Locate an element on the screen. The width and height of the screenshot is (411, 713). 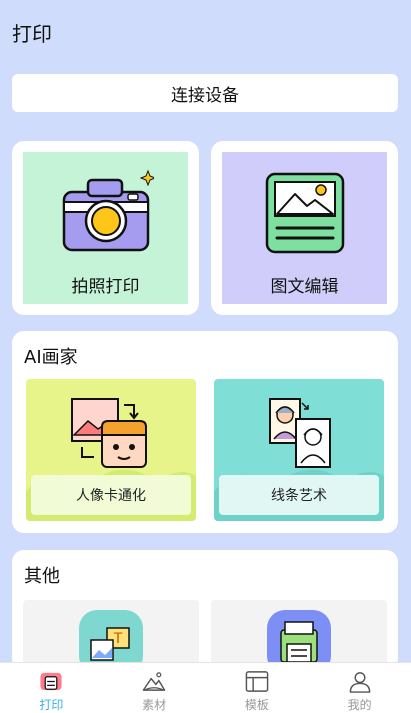
bottom-tab-bar: 打印 素材 模板 我的 is located at coordinates (205, 687).